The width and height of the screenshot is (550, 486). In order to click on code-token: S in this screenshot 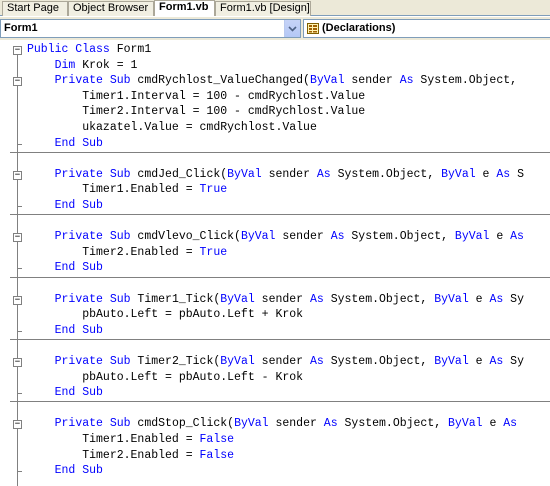, I will do `click(517, 174)`.